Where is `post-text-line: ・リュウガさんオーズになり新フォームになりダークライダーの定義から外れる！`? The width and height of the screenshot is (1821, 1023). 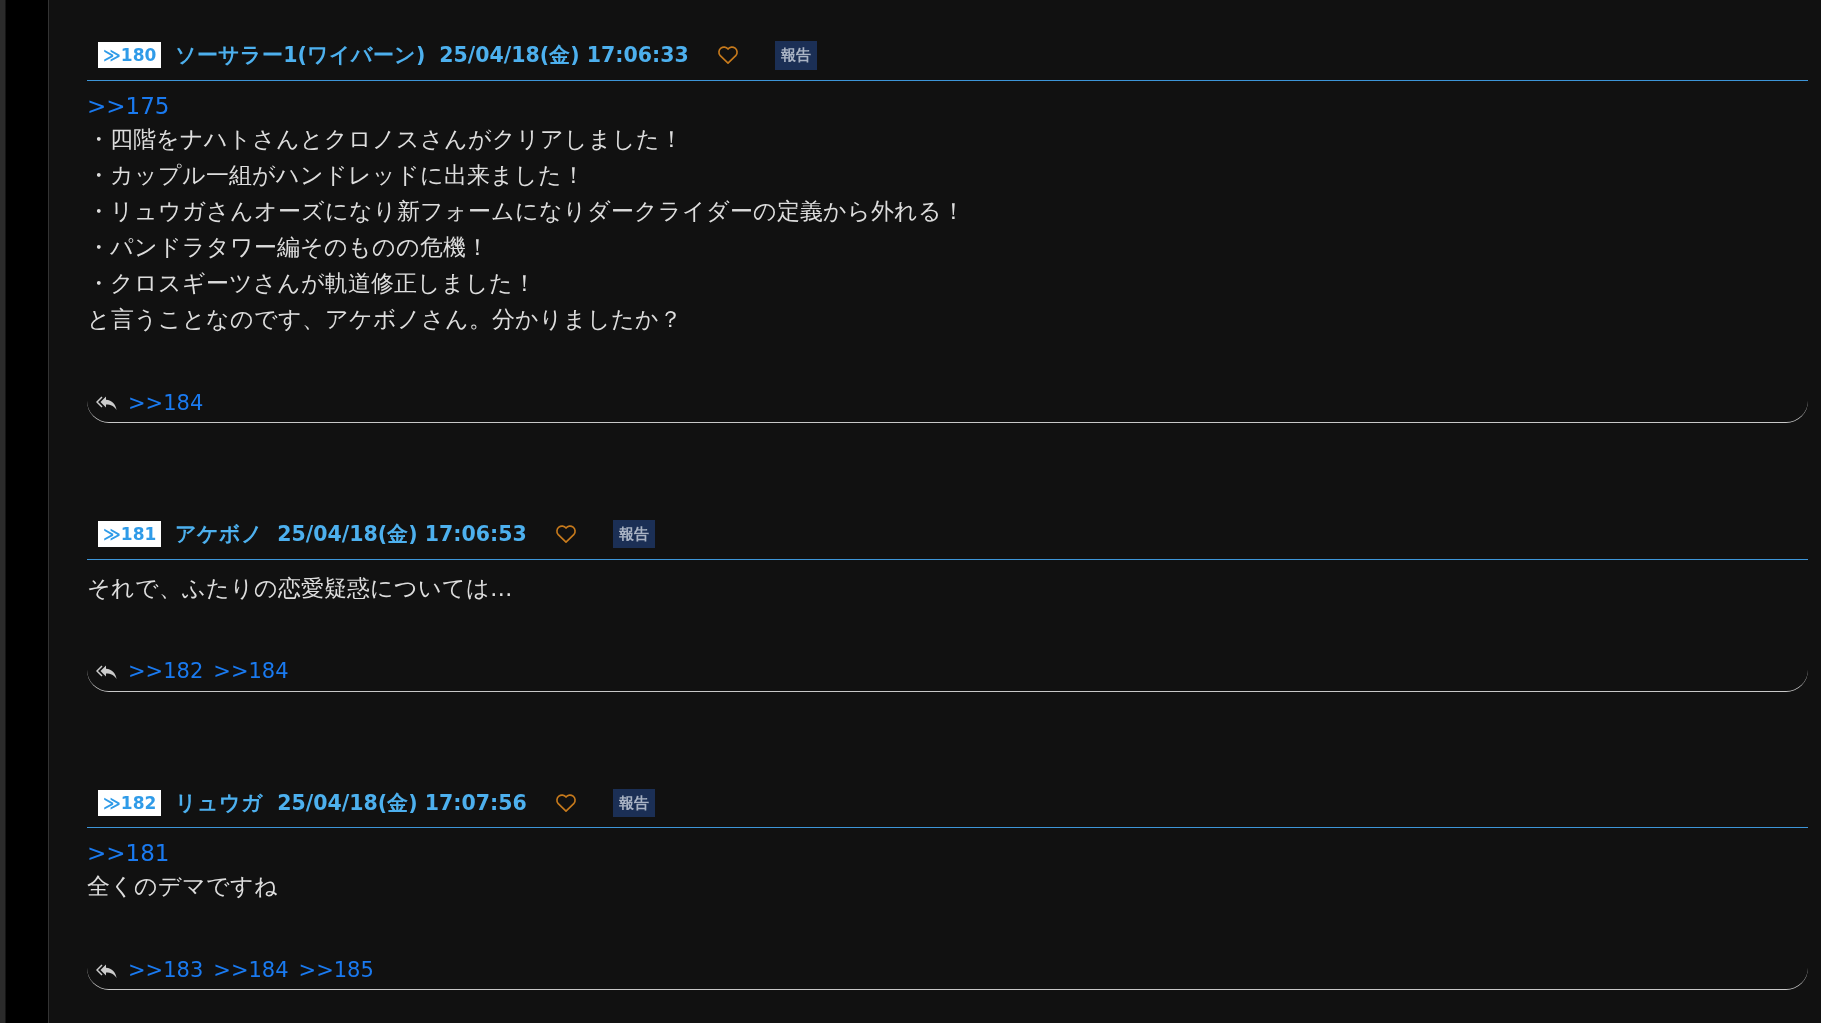 post-text-line: ・リュウガさんオーズになり新フォームになりダークライダーの定義から外れる！ is located at coordinates (526, 211).